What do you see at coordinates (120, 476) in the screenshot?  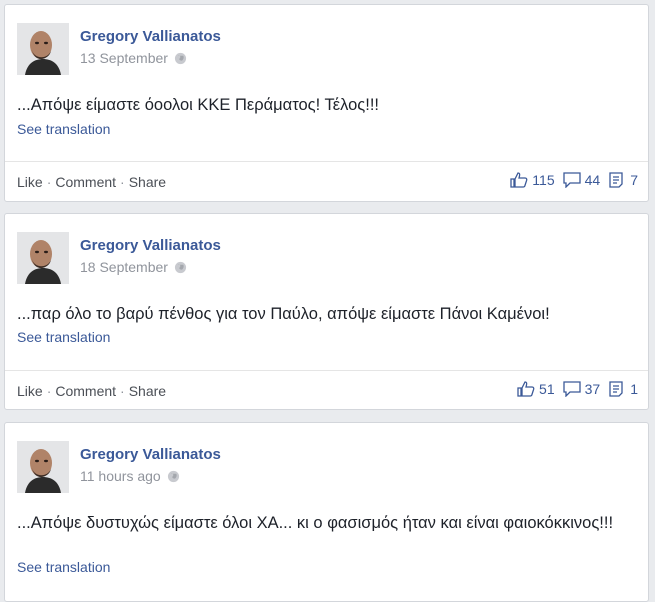 I see `timestamp-text: 11 hours ago` at bounding box center [120, 476].